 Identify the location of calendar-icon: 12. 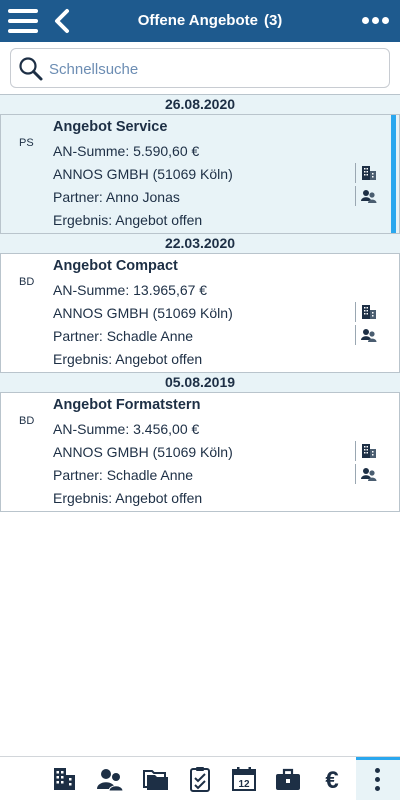
(244, 779).